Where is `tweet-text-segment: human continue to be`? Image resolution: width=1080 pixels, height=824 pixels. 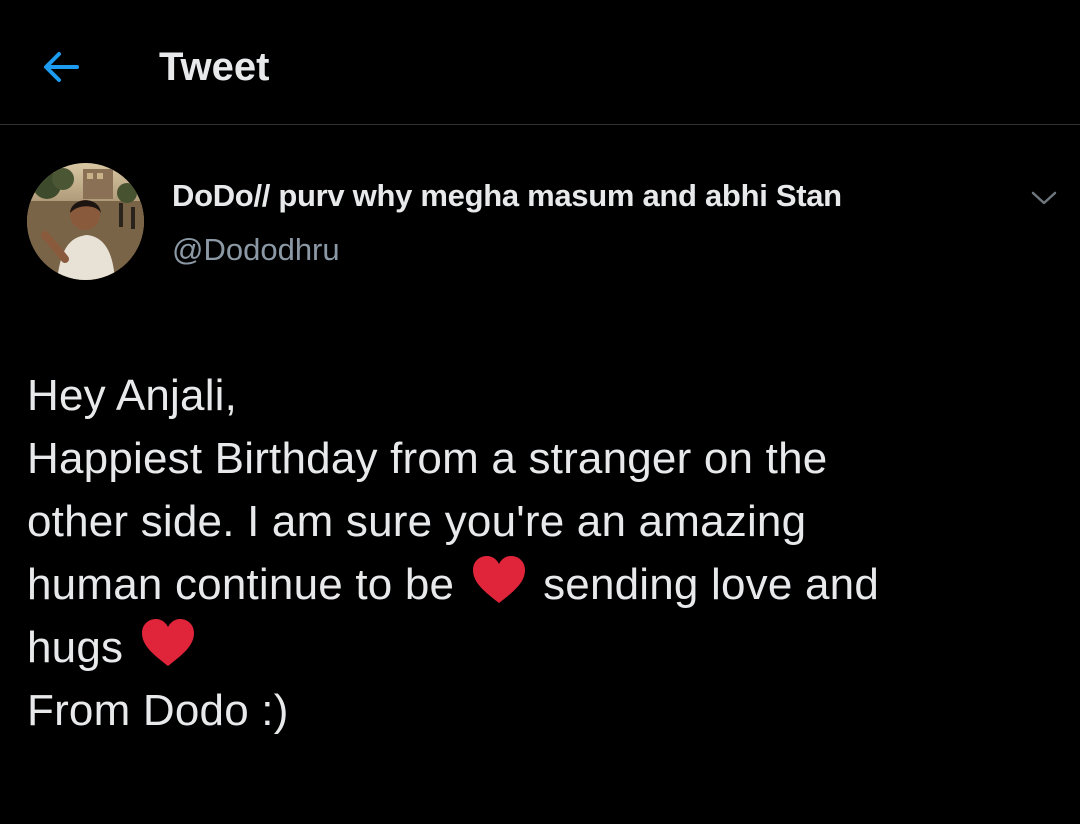 tweet-text-segment: human continue to be is located at coordinates (241, 584).